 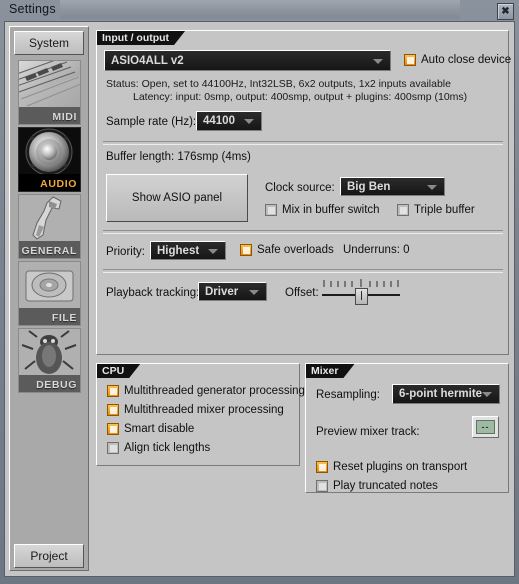 I want to click on mix-in-buffer-switch-label: Mix in buffer switch, so click(x=331, y=210).